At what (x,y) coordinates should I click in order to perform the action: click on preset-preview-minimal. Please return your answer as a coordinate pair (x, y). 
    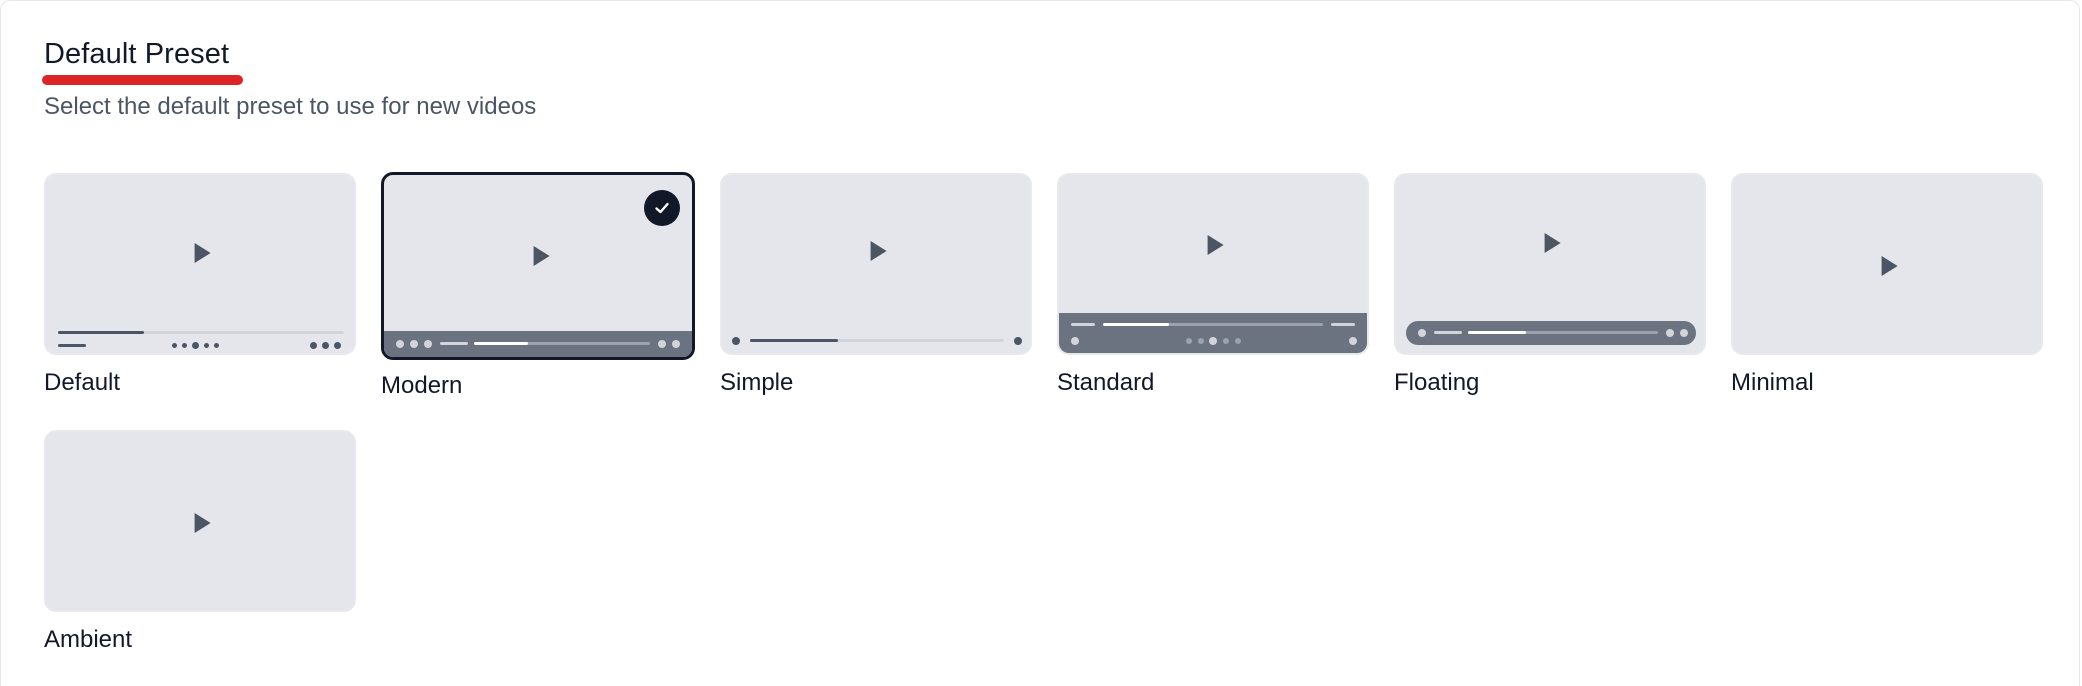
    Looking at the image, I should click on (1887, 264).